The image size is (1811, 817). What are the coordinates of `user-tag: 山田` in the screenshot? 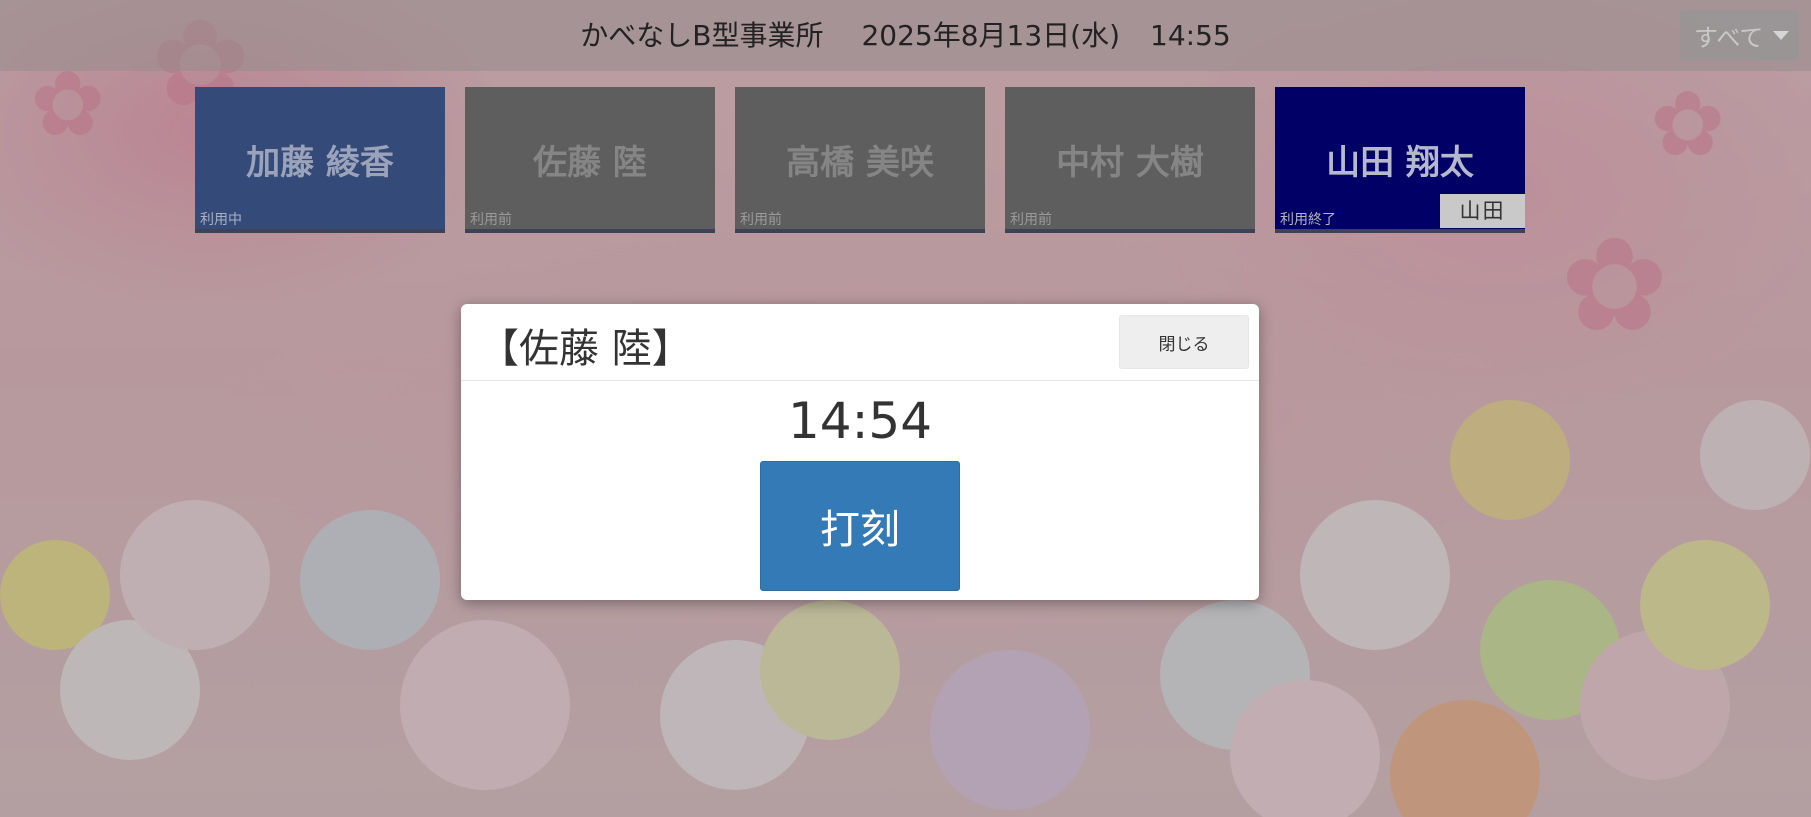 It's located at (1482, 211).